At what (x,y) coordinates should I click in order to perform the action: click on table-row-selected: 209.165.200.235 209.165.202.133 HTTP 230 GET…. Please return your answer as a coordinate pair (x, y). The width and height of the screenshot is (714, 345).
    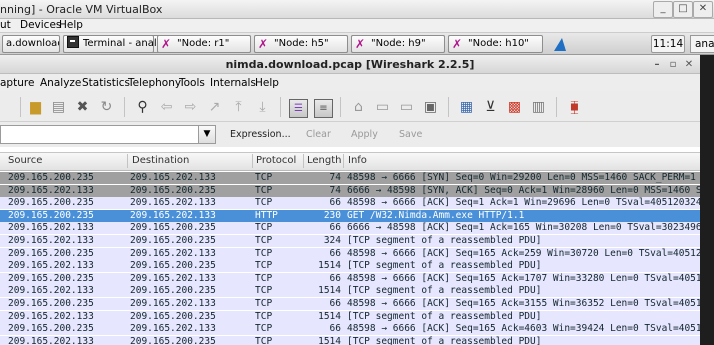
    Looking at the image, I should click on (350, 215).